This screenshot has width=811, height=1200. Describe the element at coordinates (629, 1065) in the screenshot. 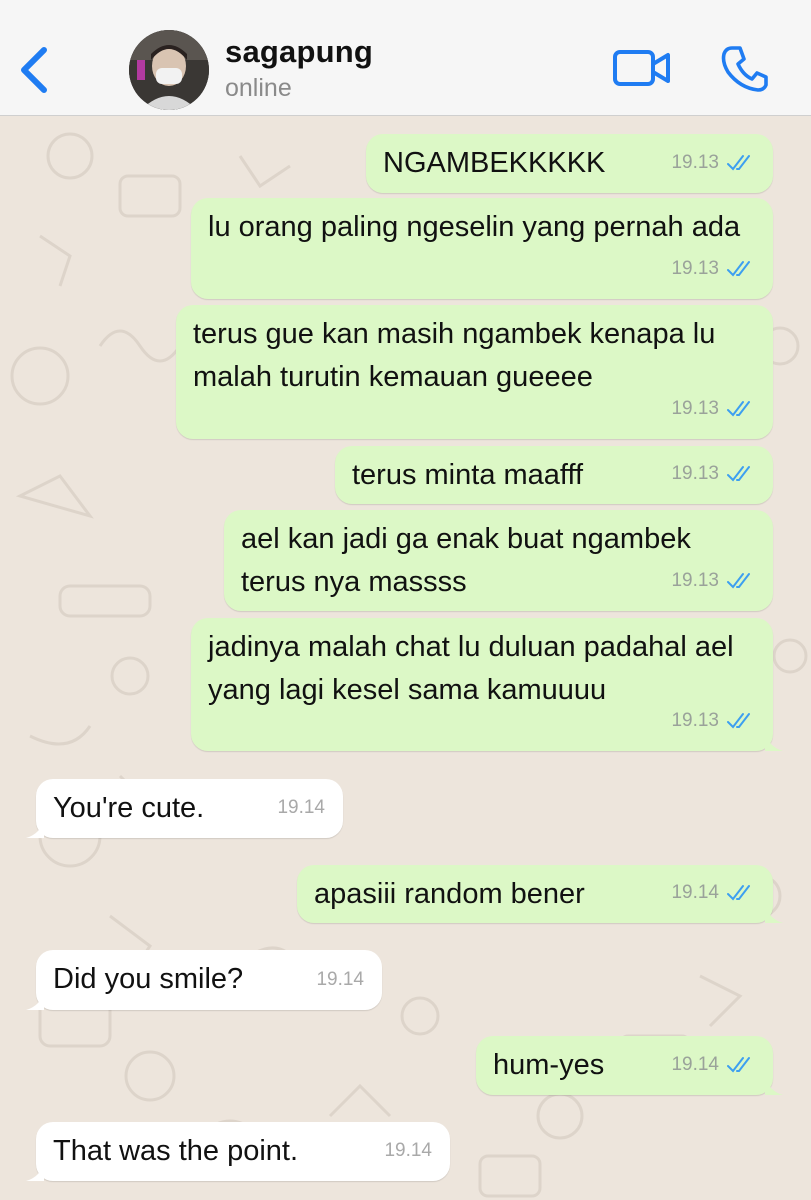

I see `message-bubble-outgoing: hum-yes 19.14` at that location.